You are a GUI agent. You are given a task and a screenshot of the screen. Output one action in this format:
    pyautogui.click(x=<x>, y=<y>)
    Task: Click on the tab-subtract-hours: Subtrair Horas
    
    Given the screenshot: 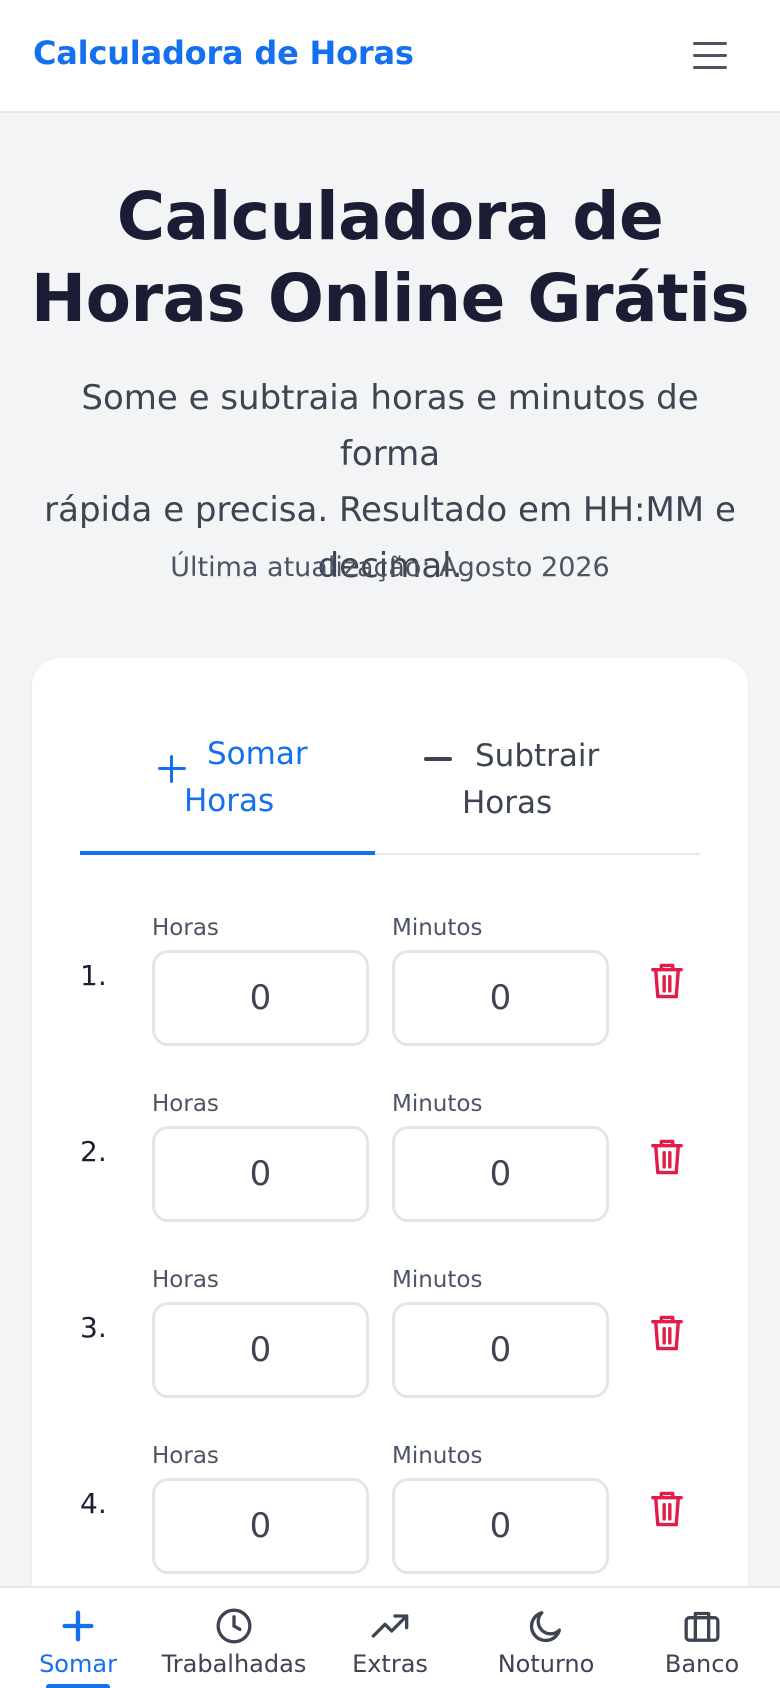 What is the action you would take?
    pyautogui.click(x=537, y=785)
    